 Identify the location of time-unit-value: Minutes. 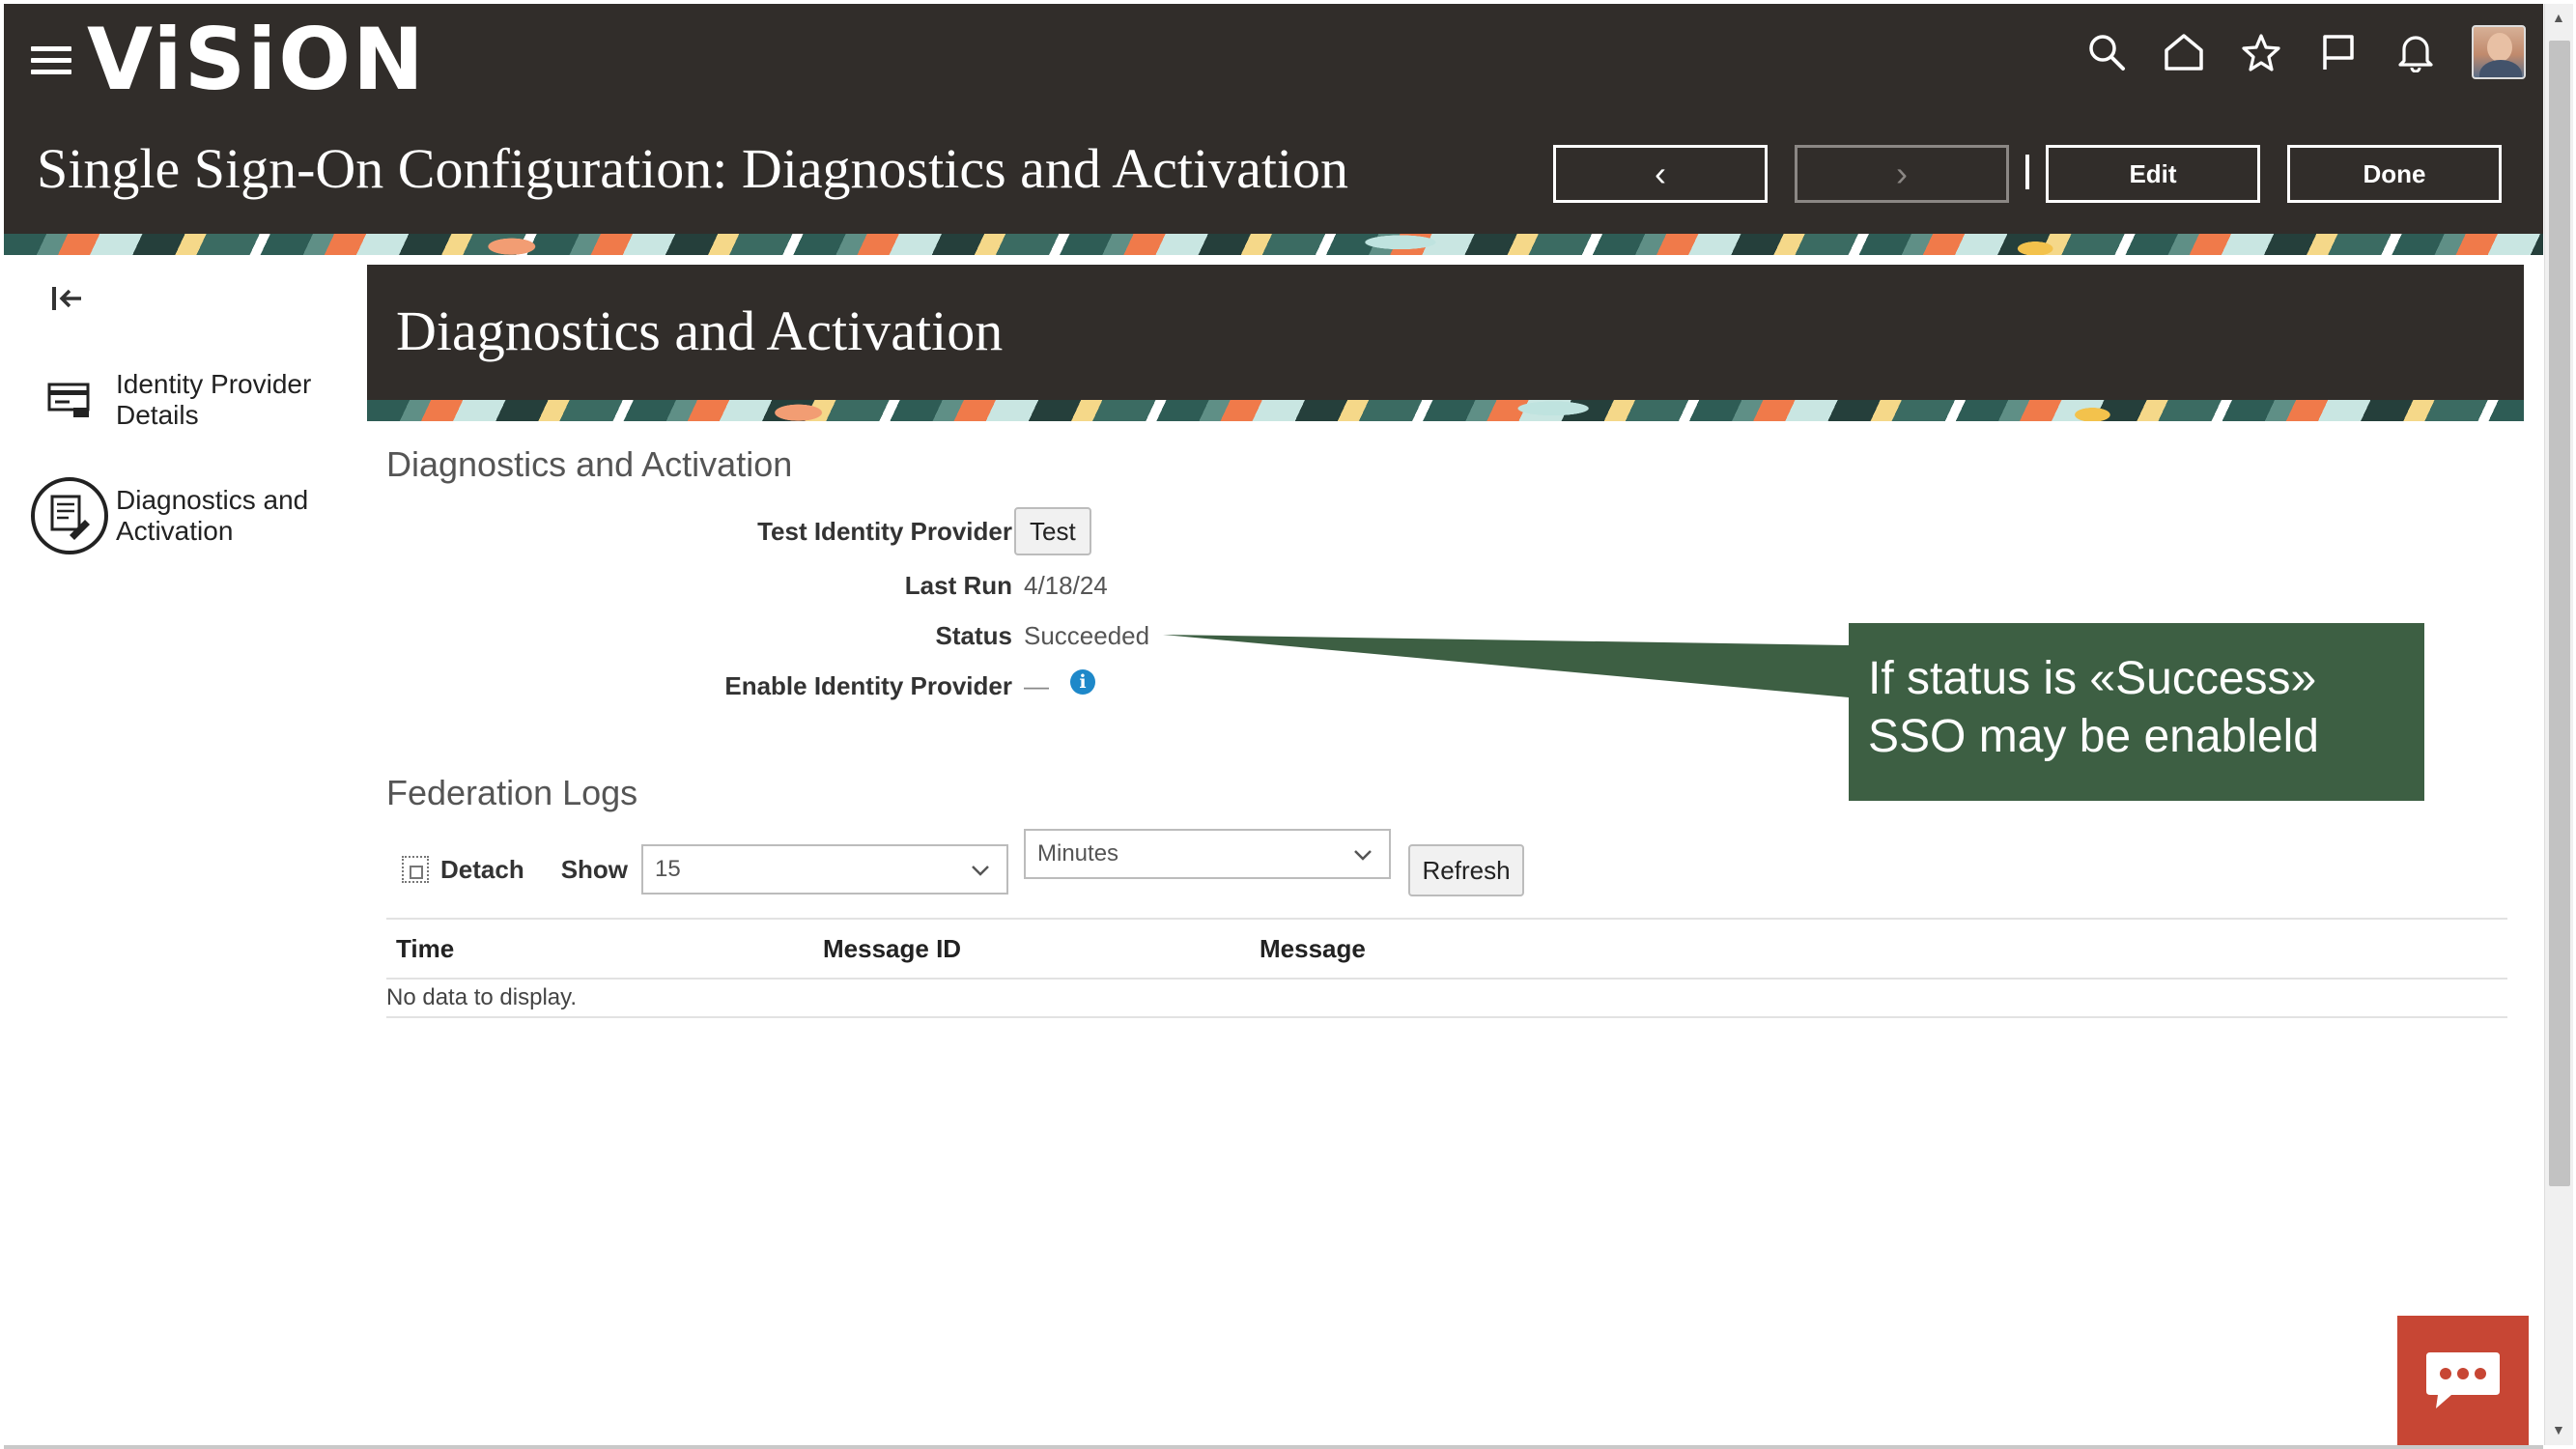
(1078, 853).